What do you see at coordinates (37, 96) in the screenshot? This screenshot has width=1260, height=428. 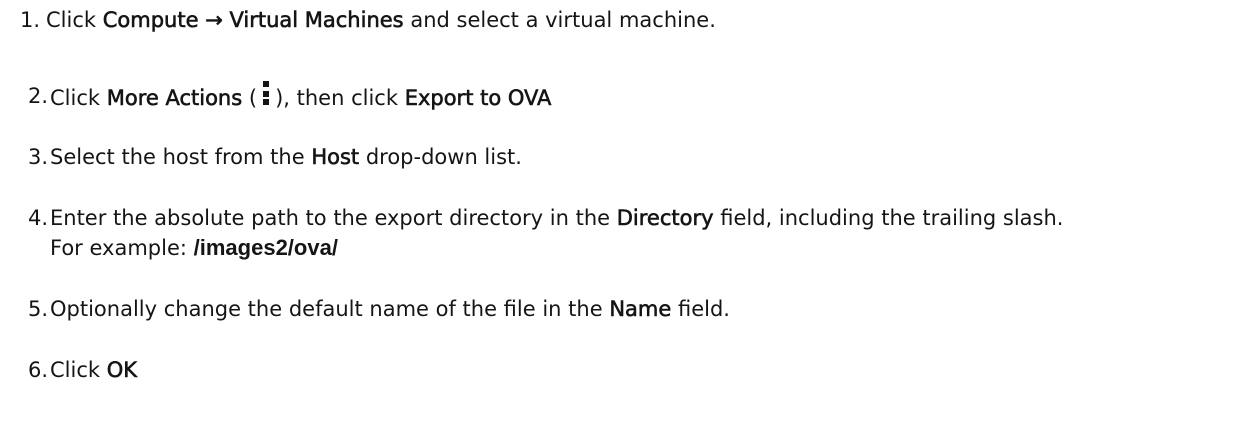 I see `step-number: 2.` at bounding box center [37, 96].